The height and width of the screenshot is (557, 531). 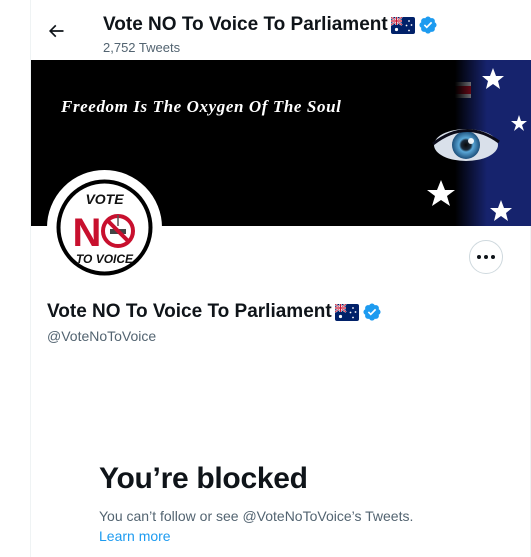 What do you see at coordinates (203, 478) in the screenshot?
I see `blocked-title: You’re blocked` at bounding box center [203, 478].